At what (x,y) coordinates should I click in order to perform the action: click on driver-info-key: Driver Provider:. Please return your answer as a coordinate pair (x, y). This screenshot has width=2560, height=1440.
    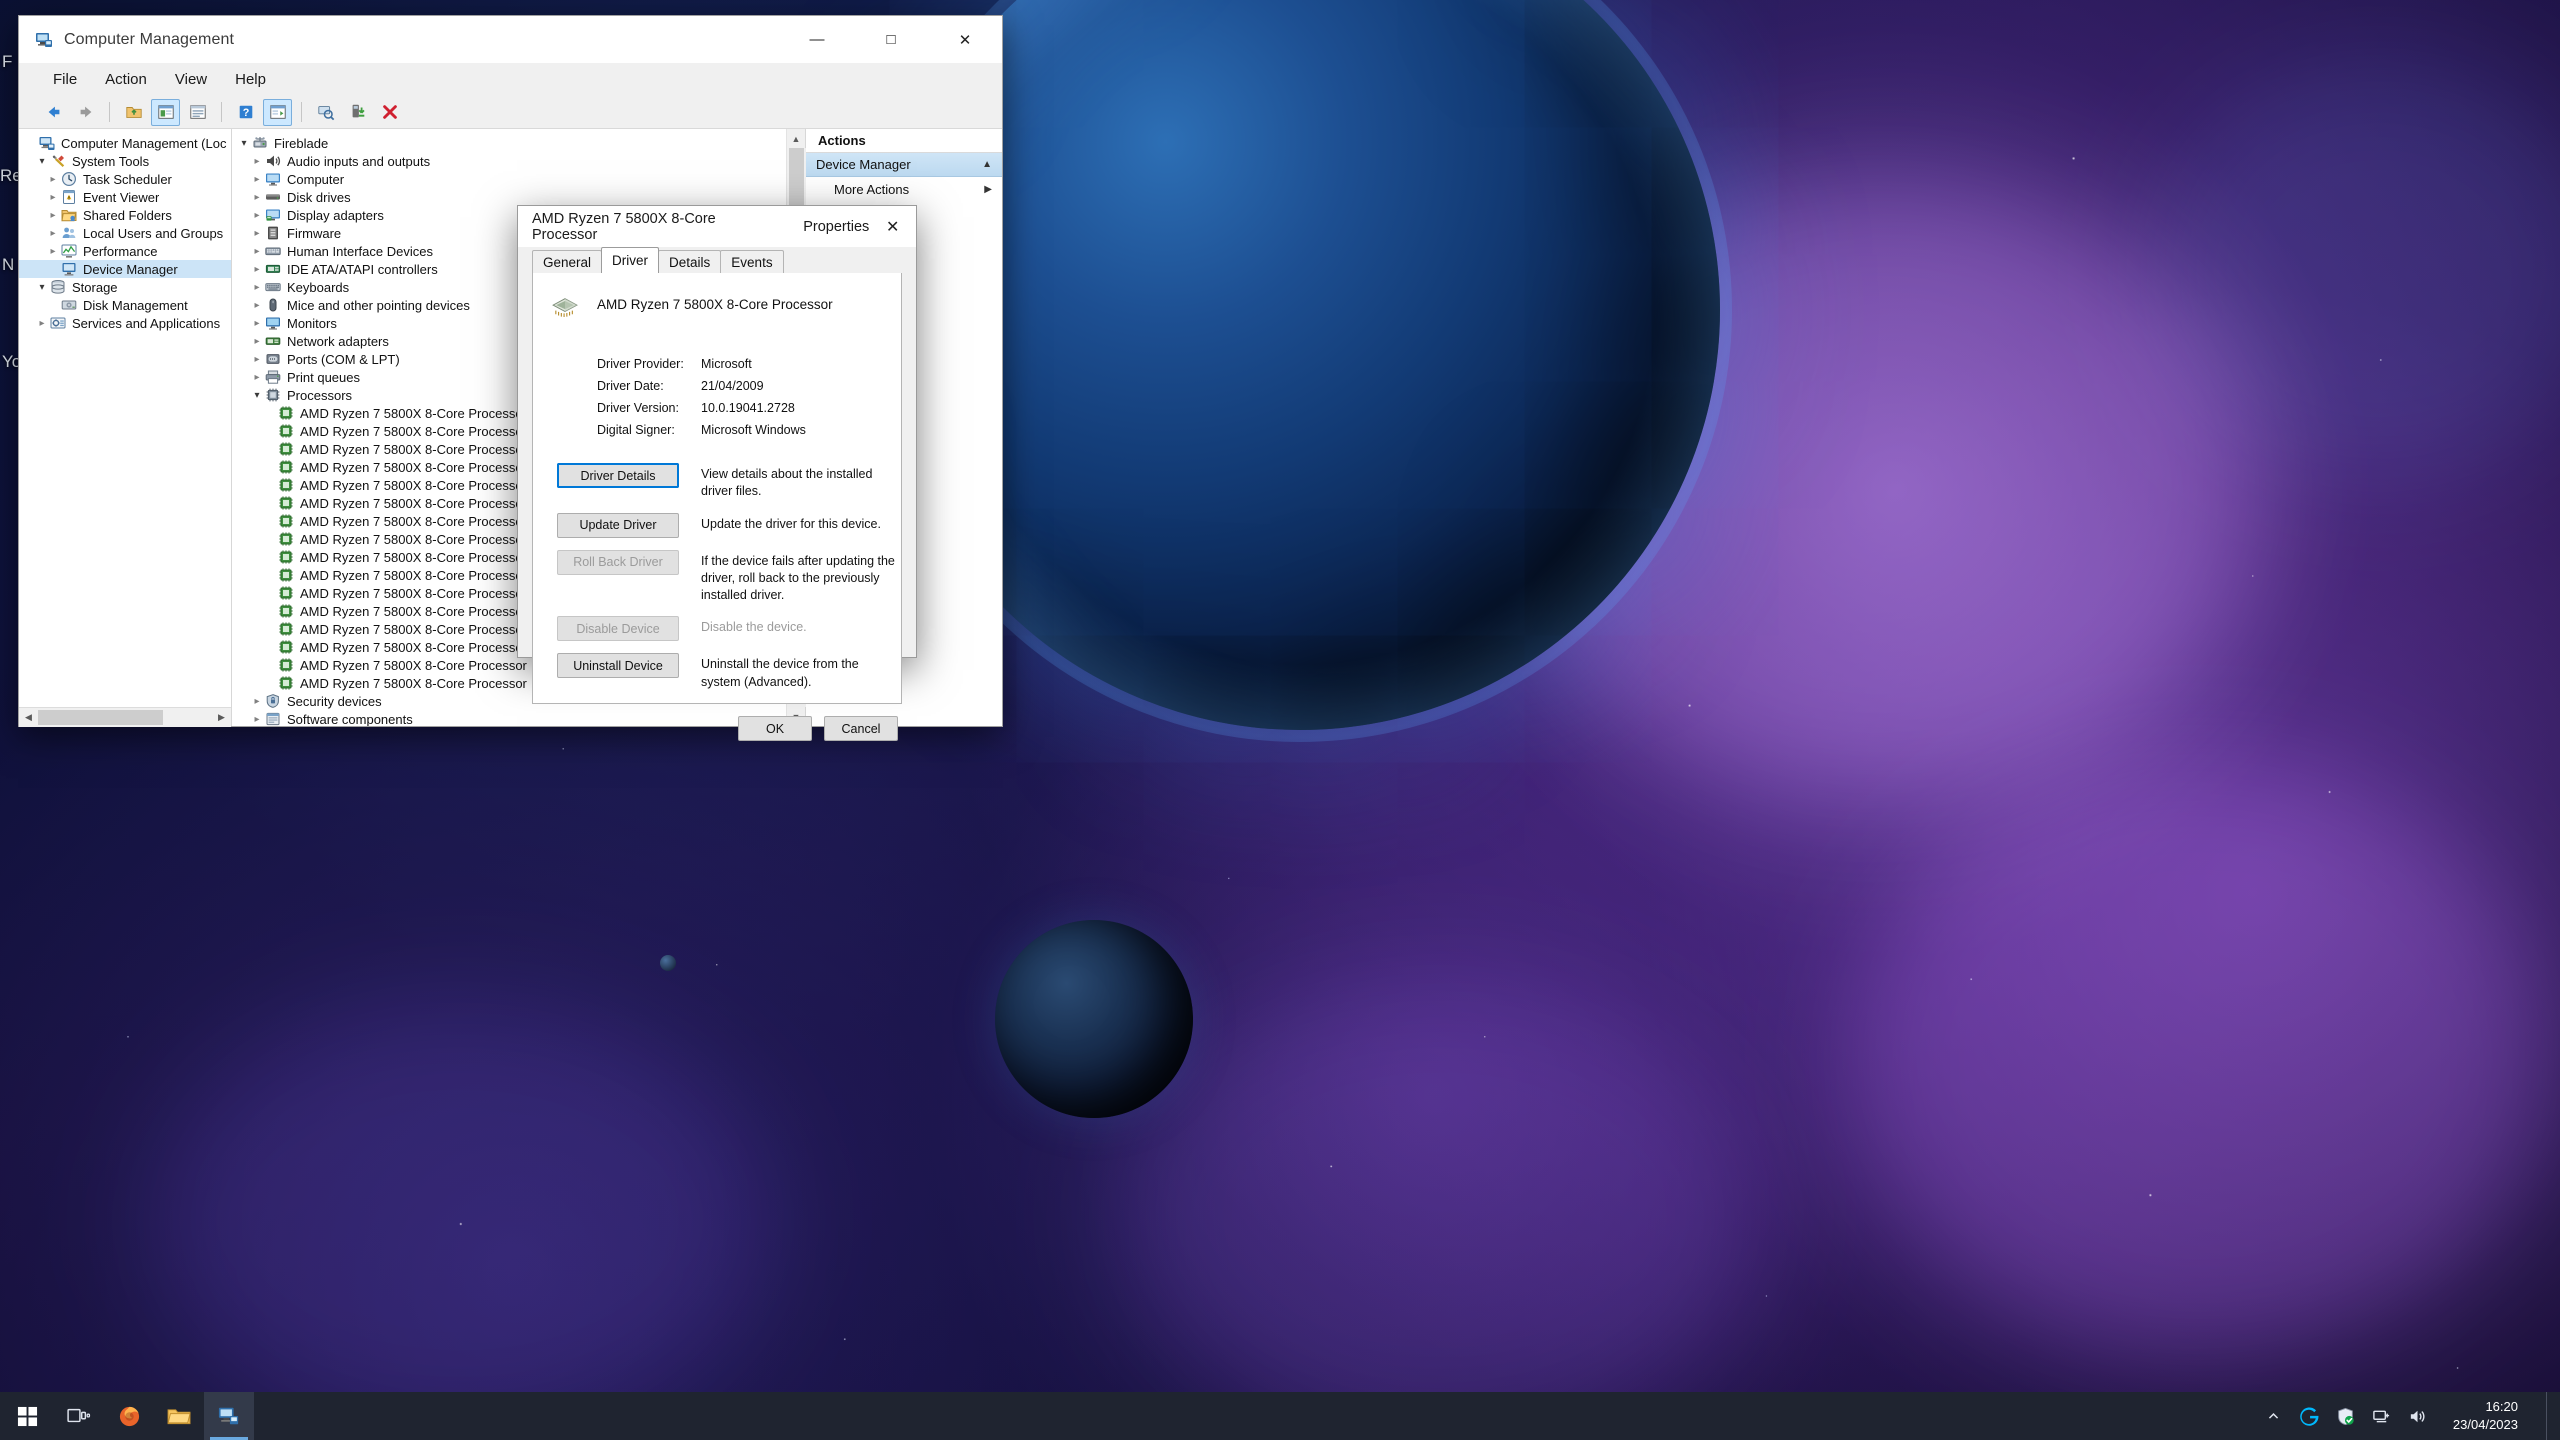
    Looking at the image, I should click on (640, 364).